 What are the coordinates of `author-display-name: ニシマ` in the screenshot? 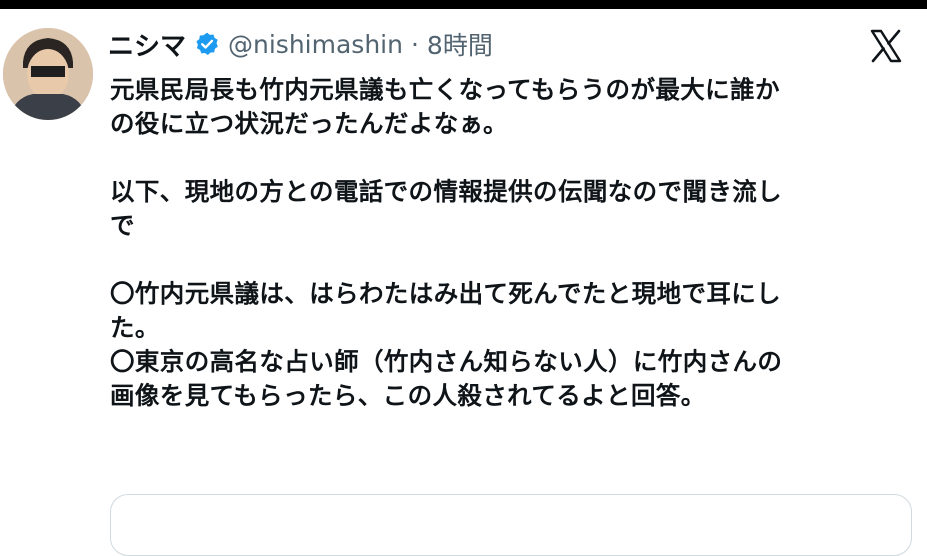 It's located at (147, 44).